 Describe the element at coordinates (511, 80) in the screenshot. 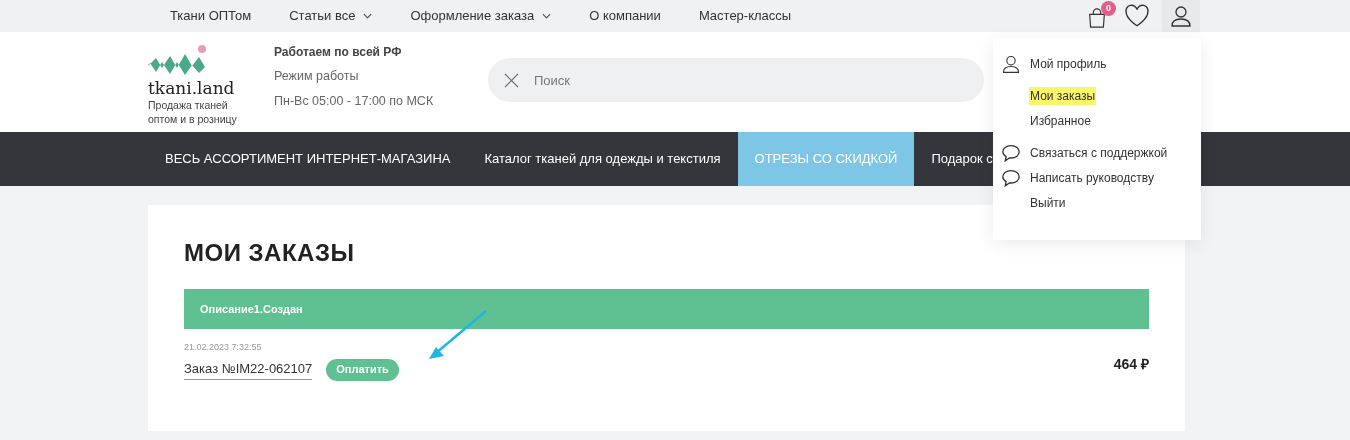

I see `close-icon` at that location.